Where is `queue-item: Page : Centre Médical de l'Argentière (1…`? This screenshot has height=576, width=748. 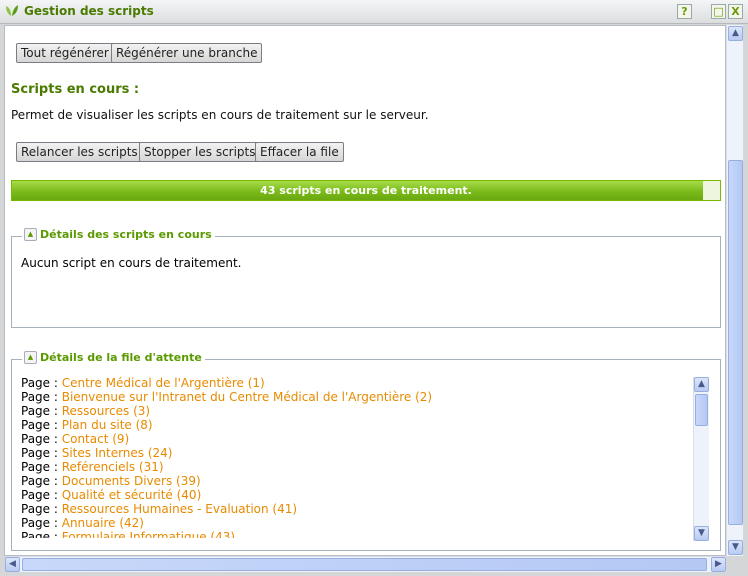 queue-item: Page : Centre Médical de l'Argentière (1… is located at coordinates (356, 383).